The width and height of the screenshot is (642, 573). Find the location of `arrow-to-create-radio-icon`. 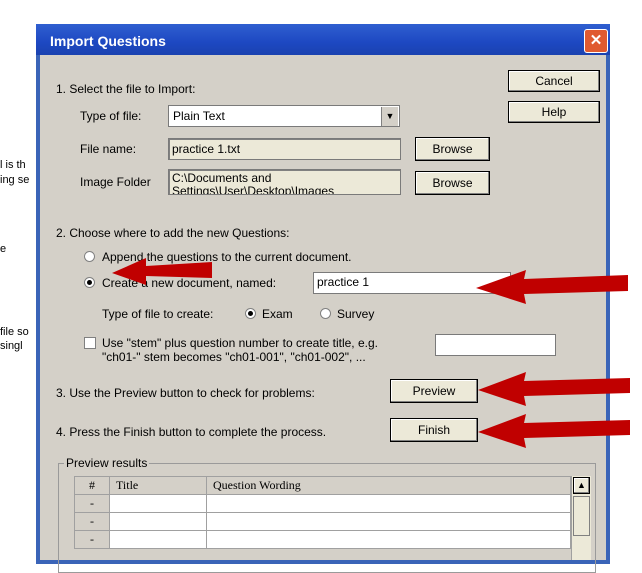

arrow-to-create-radio-icon is located at coordinates (162, 271).